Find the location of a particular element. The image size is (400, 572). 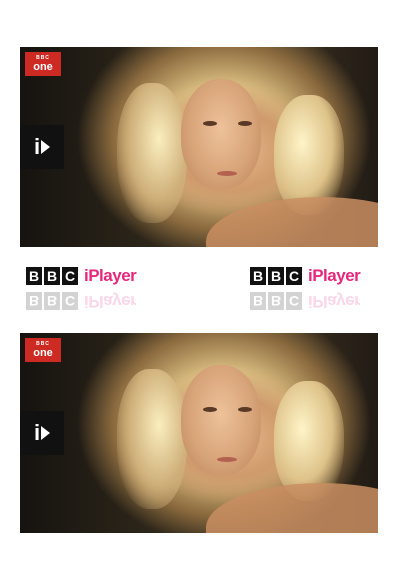

logo-reflection-left: B B C iPlayer is located at coordinates (81, 301).